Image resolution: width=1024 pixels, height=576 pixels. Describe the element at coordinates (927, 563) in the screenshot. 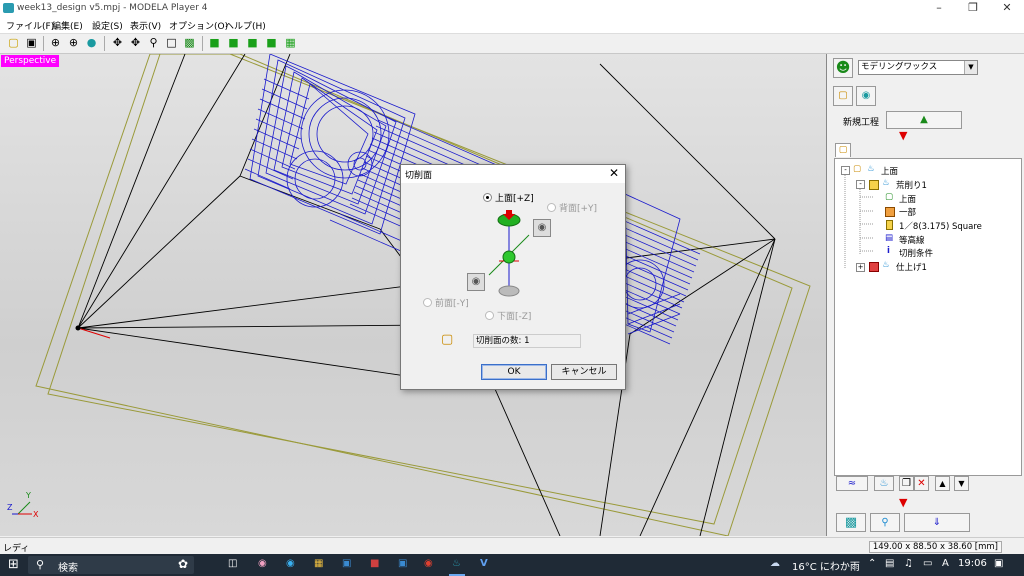

I see `battery-icon: ▭` at that location.